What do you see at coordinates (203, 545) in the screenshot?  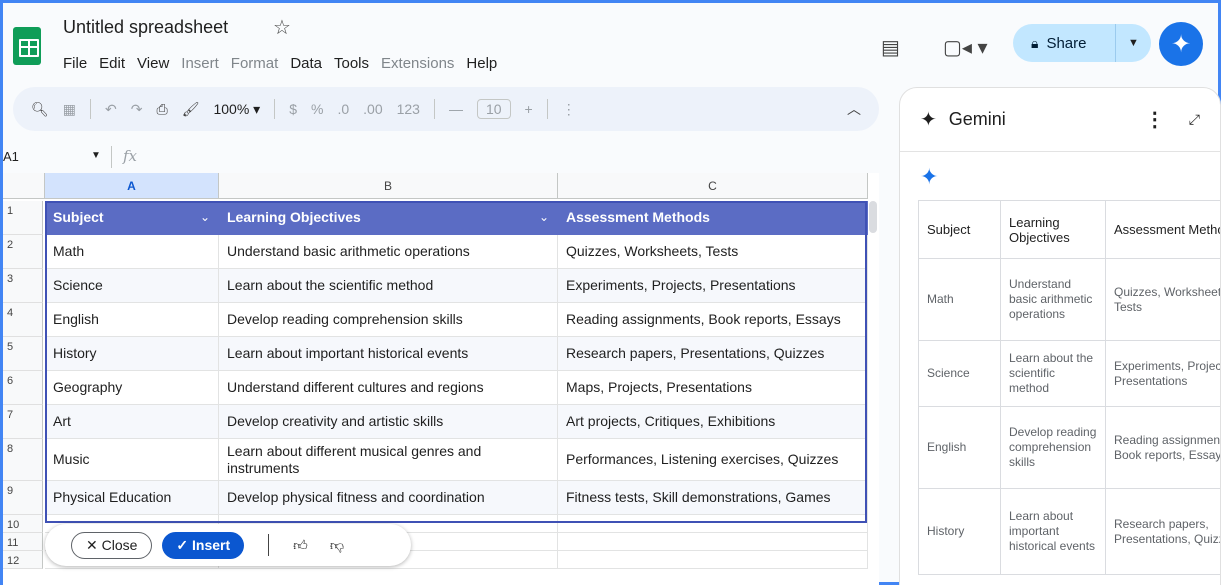 I see `insert-button: ✓ Insert` at bounding box center [203, 545].